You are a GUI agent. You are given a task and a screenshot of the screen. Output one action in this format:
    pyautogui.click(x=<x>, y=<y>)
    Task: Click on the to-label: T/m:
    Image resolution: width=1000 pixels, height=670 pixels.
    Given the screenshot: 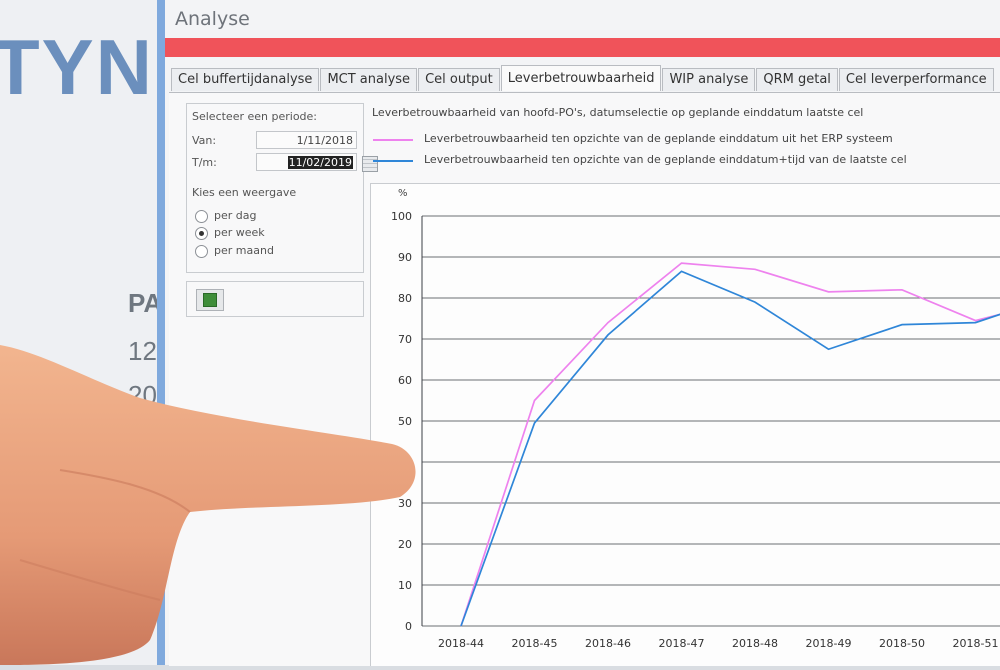 What is the action you would take?
    pyautogui.click(x=204, y=162)
    